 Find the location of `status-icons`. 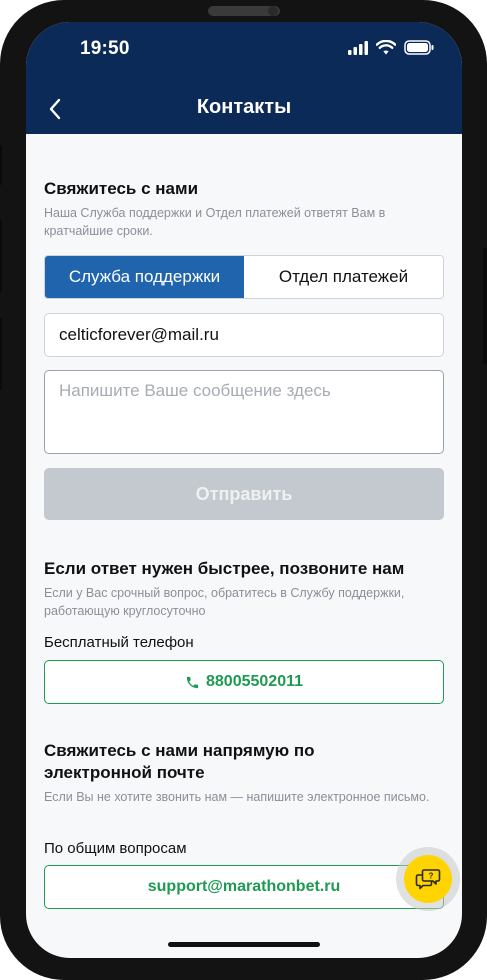

status-icons is located at coordinates (391, 49).